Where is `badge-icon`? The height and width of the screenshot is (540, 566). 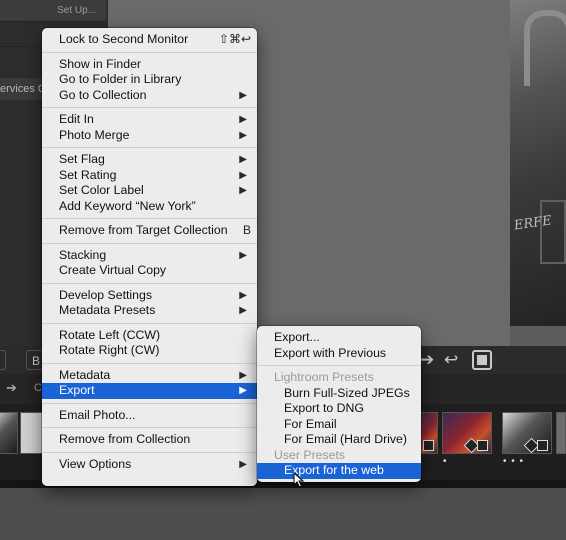
badge-icon is located at coordinates (428, 445).